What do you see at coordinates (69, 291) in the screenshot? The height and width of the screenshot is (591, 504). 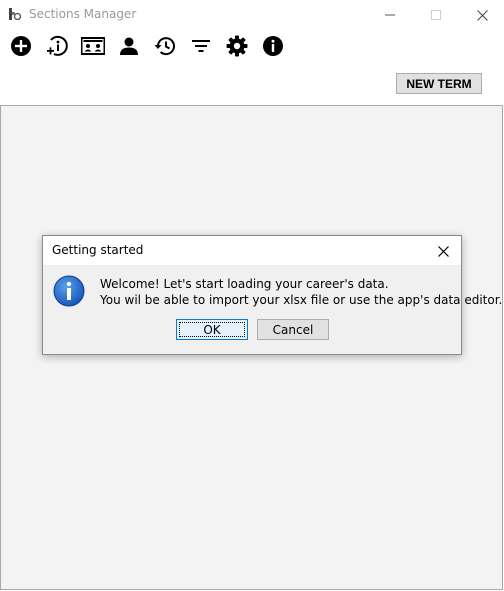 I see `information-icon` at bounding box center [69, 291].